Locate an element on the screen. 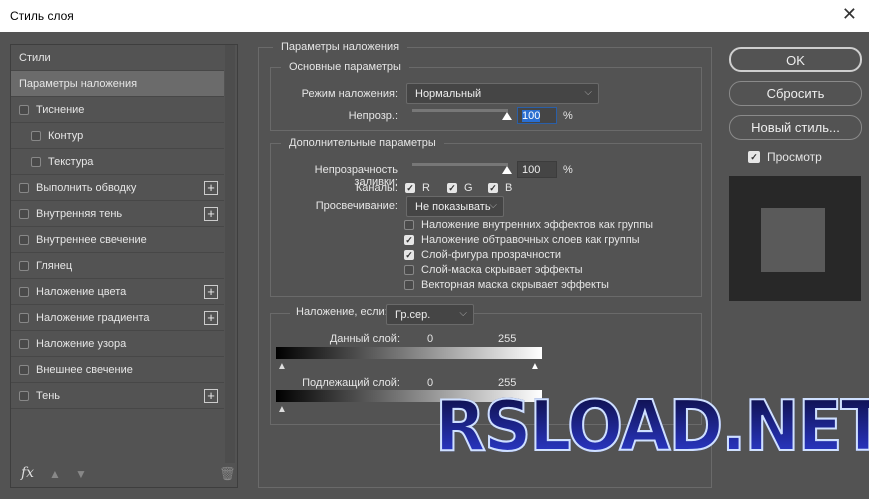  sidebar-item-label: Внутренняя тень is located at coordinates (79, 213).